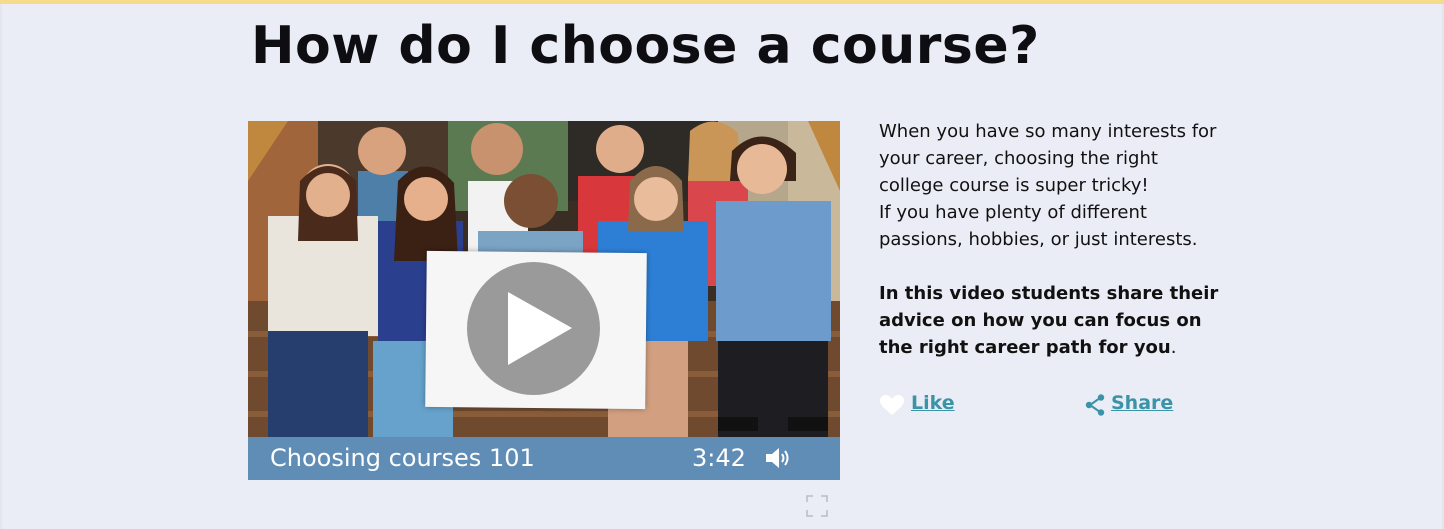 This screenshot has height=529, width=1444. I want to click on top-accent-stripe, so click(722, 2).